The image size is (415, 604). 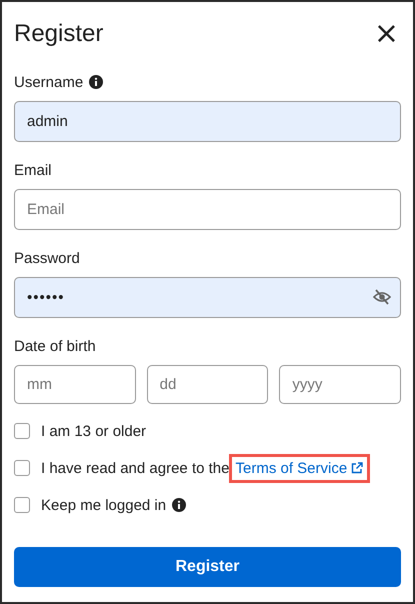 What do you see at coordinates (207, 121) in the screenshot?
I see `input-field: admin` at bounding box center [207, 121].